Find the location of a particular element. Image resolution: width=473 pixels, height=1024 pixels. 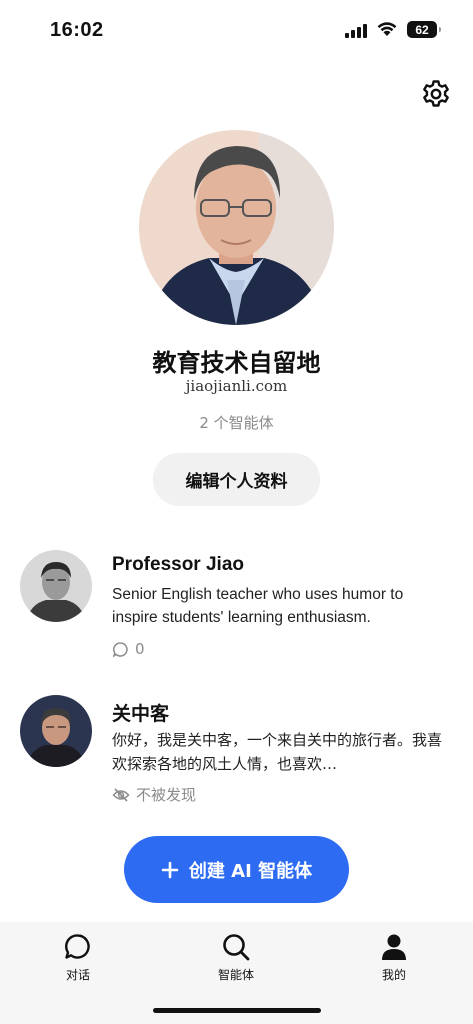

search-icon is located at coordinates (236, 947).